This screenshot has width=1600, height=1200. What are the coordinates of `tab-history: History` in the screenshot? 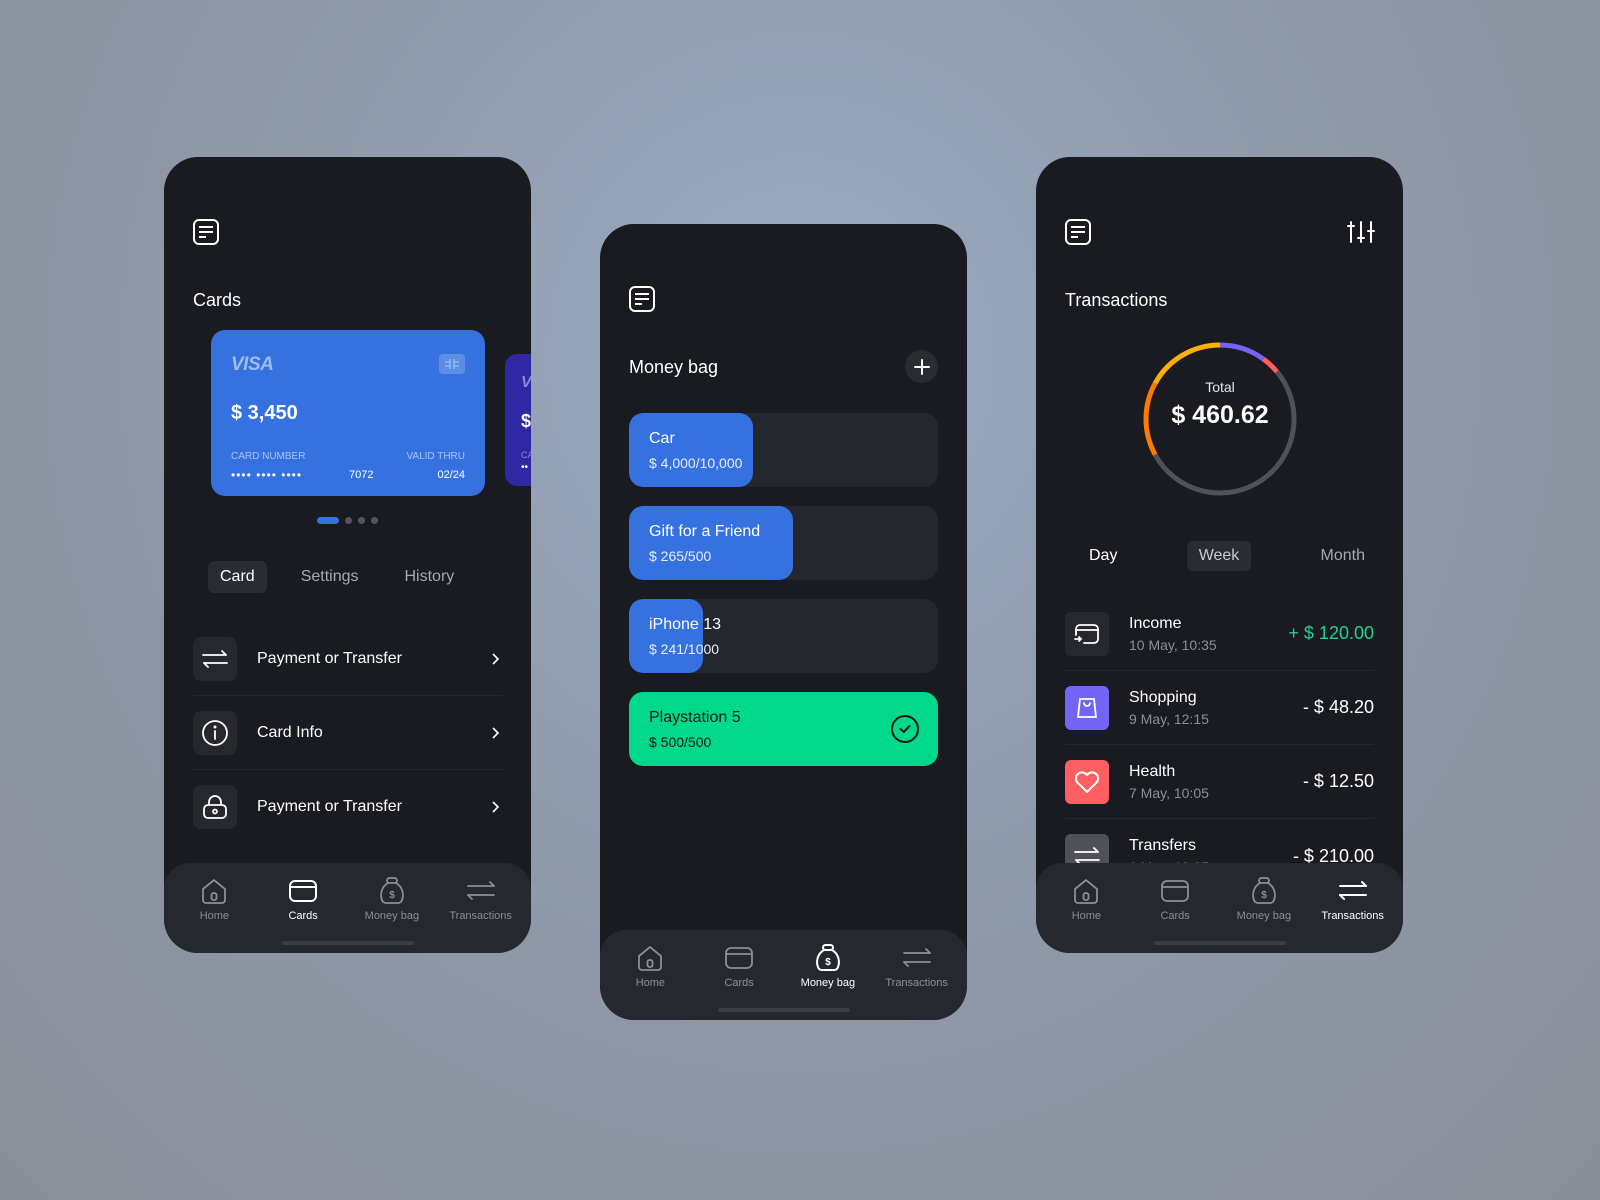 It's located at (430, 577).